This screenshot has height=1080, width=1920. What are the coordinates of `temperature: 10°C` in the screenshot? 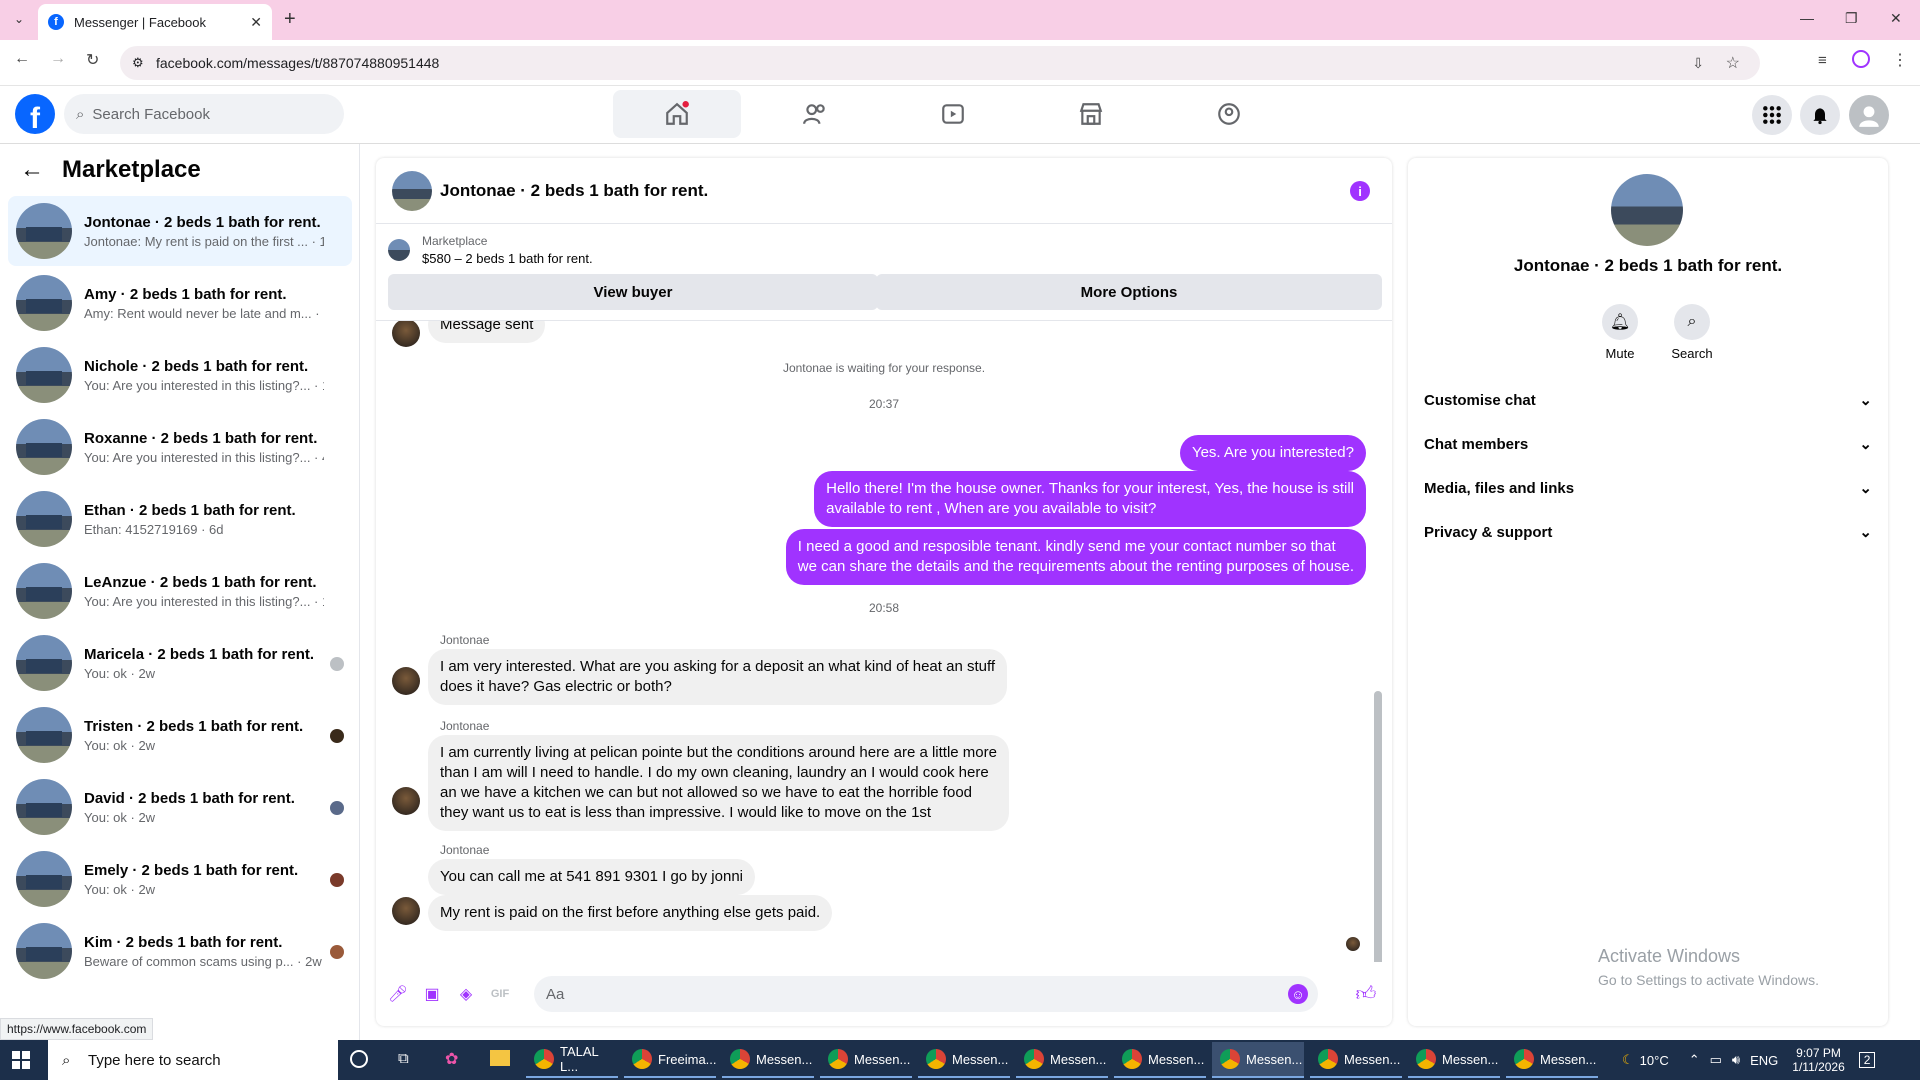 It's located at (1654, 1060).